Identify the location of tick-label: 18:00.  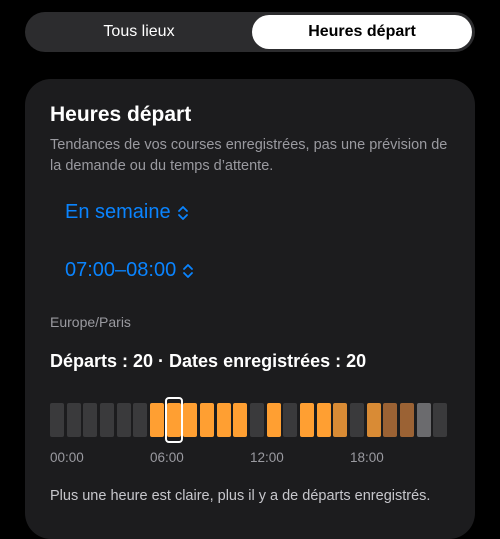
(367, 457).